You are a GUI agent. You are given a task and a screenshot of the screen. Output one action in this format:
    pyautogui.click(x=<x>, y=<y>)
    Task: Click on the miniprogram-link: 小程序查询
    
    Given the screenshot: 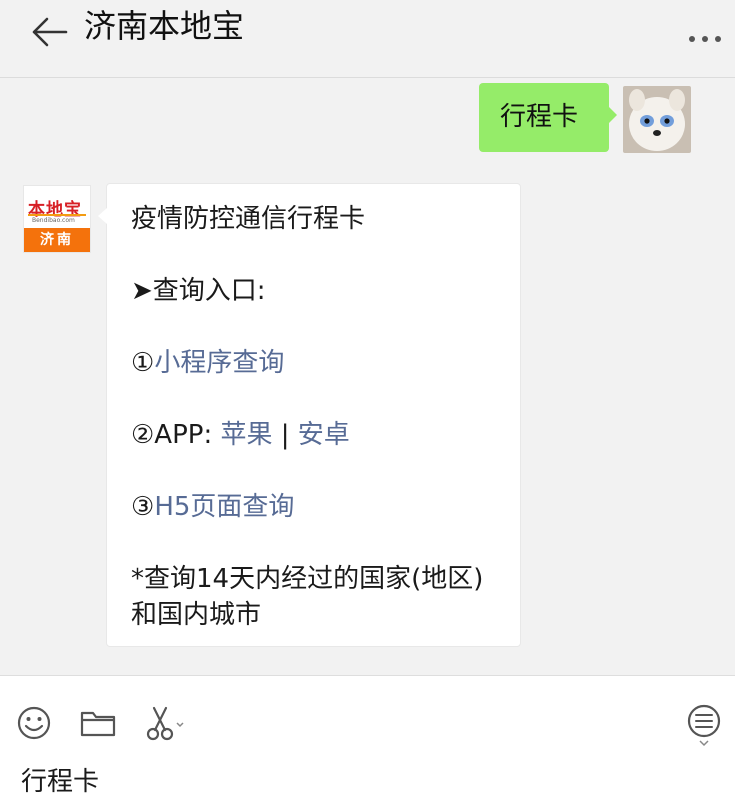 What is the action you would take?
    pyautogui.click(x=219, y=363)
    